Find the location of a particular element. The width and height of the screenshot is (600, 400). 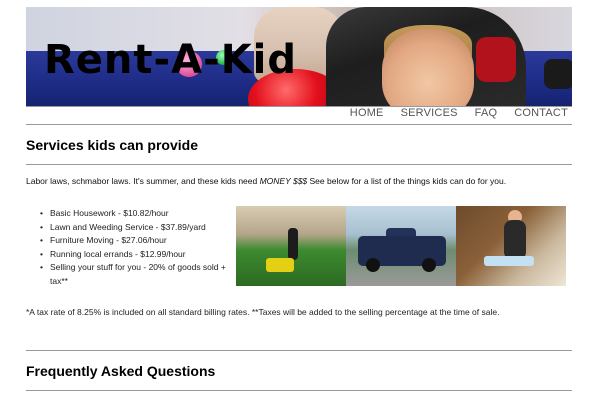

nav-home: HOME is located at coordinates (367, 113).